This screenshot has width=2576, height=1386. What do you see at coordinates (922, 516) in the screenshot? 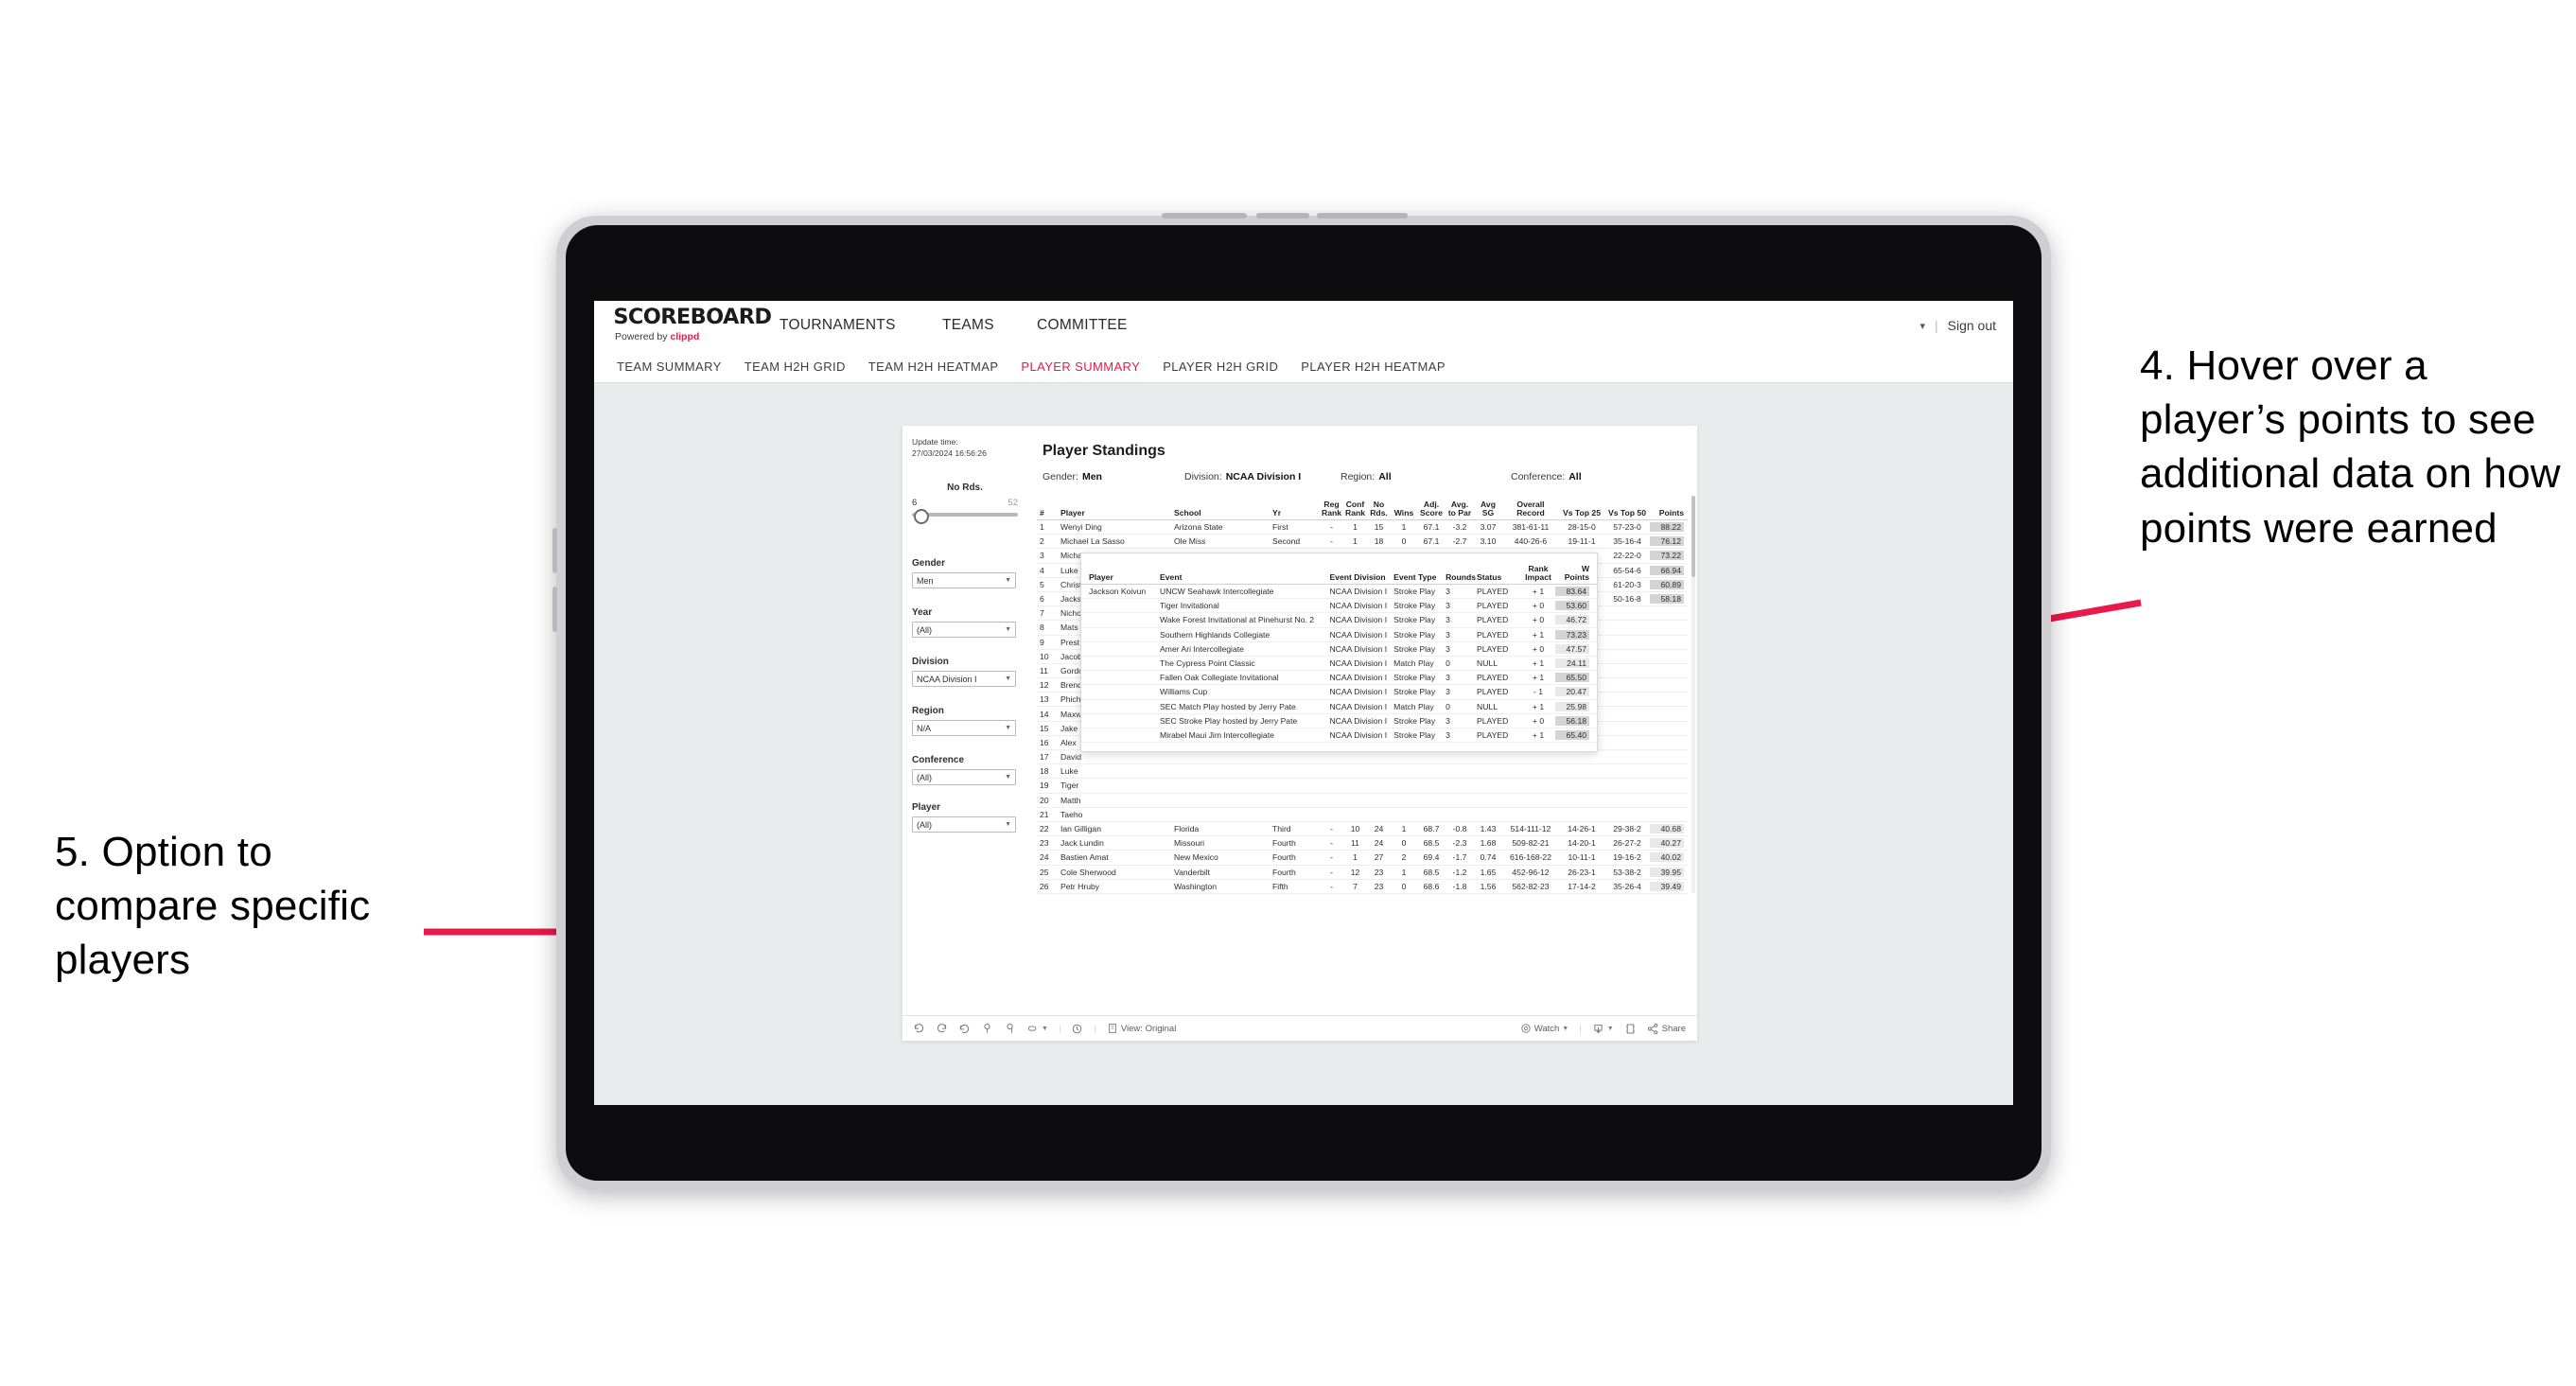
I see `no-rounds-slider-handle` at bounding box center [922, 516].